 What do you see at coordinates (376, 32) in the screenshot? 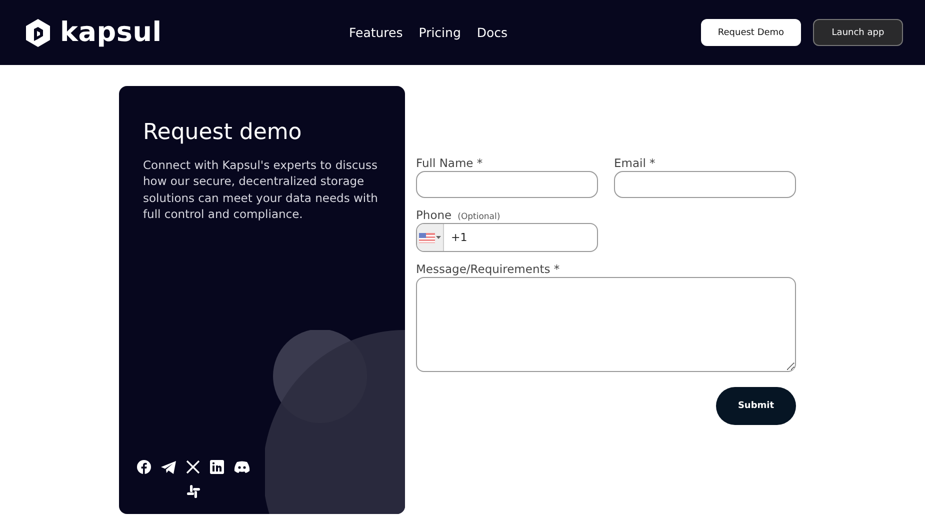
I see `nav-link: Features` at bounding box center [376, 32].